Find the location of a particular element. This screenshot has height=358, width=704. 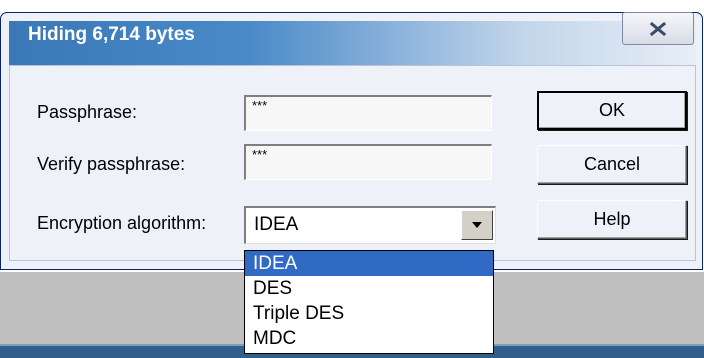

verify-passphrase-label: Verify passphrase: is located at coordinates (111, 164).